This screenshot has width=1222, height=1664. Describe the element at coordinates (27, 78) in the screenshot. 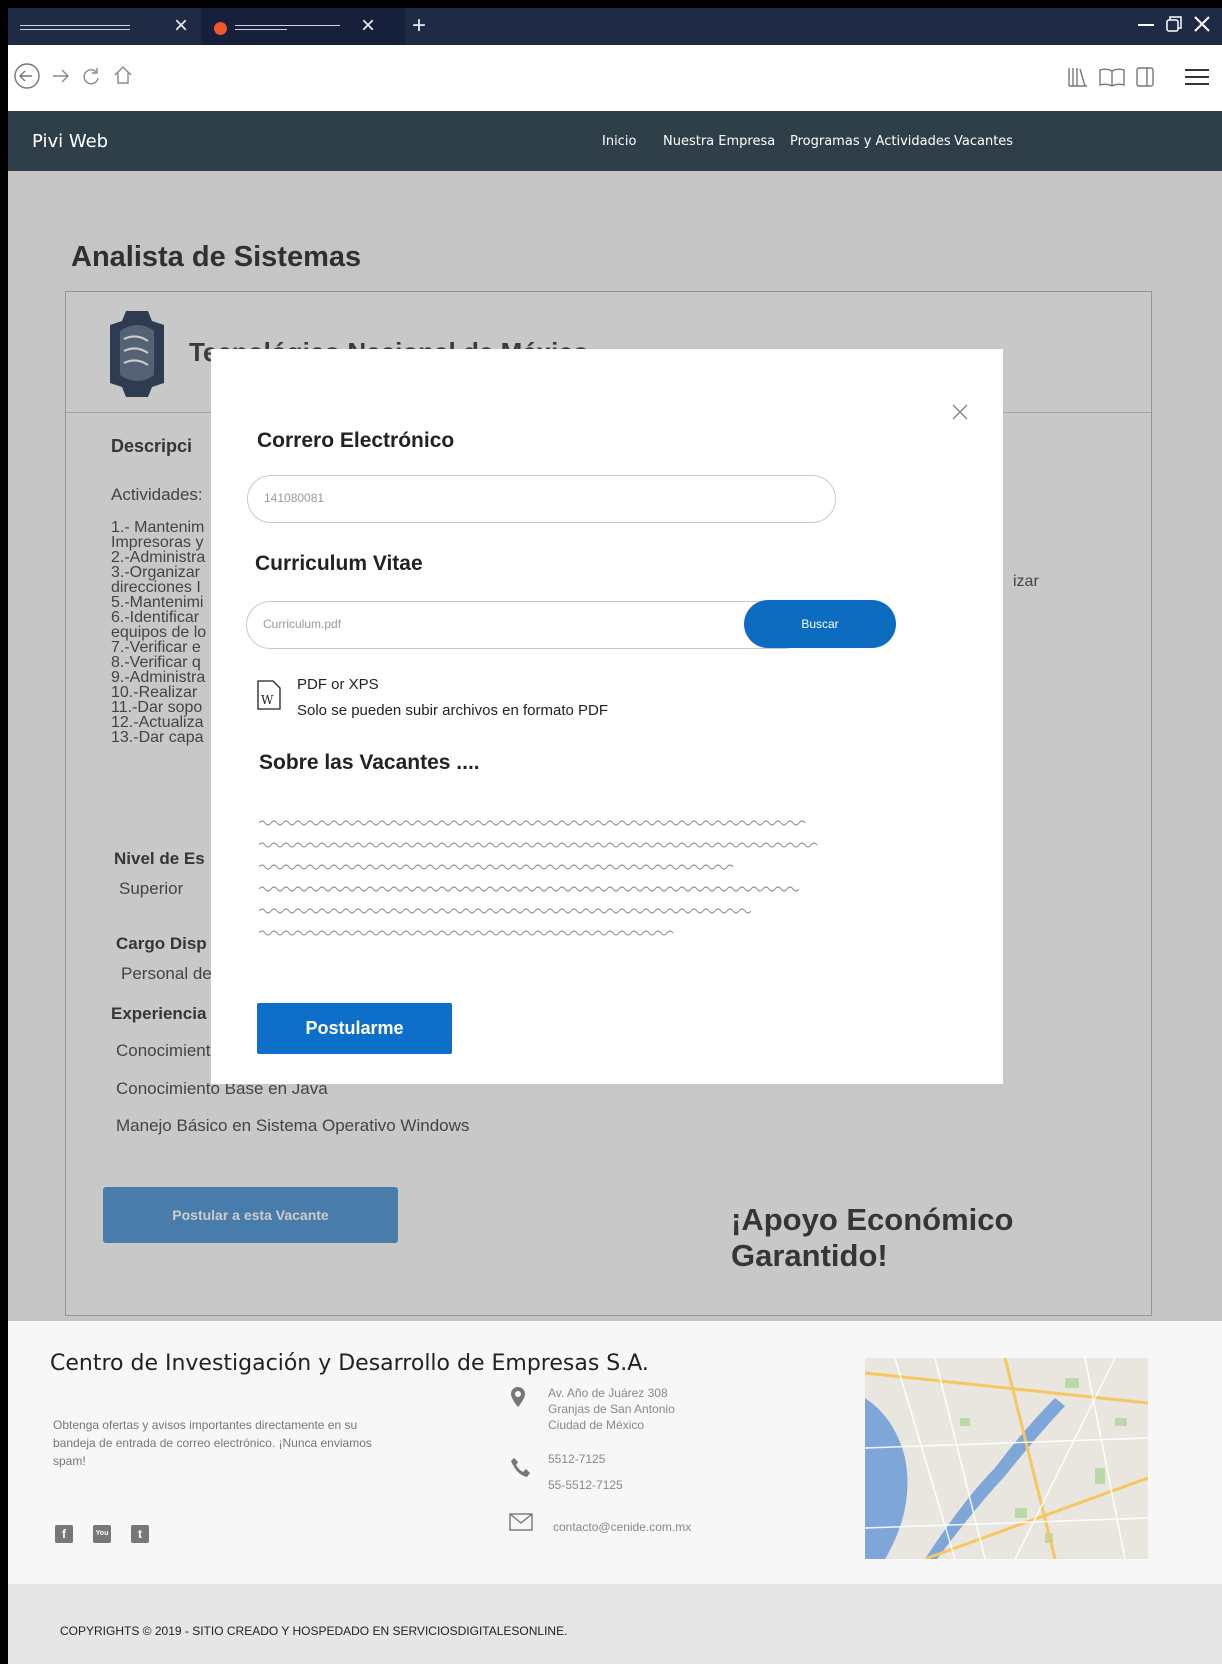

I see `back-icon` at that location.